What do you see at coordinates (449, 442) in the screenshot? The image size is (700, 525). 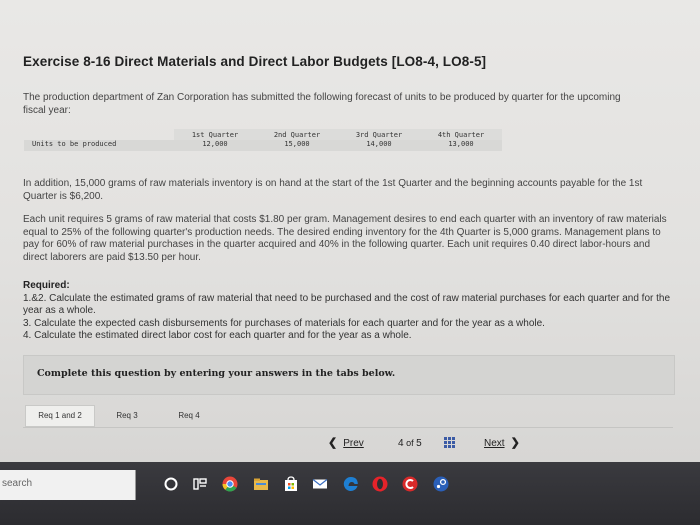 I see `grid-view-icon` at bounding box center [449, 442].